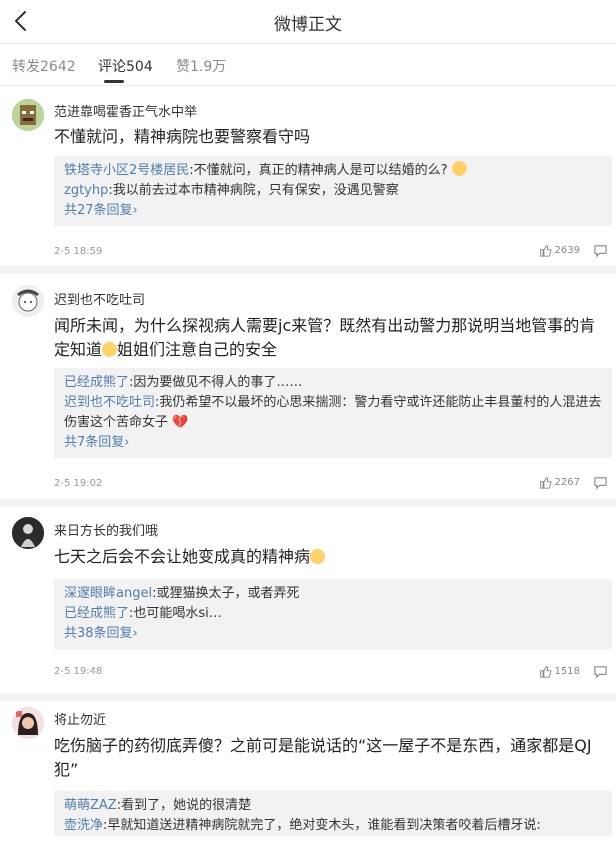 Image resolution: width=616 pixels, height=841 pixels. What do you see at coordinates (83, 825) in the screenshot?
I see `reply-username: 壶洗净` at bounding box center [83, 825].